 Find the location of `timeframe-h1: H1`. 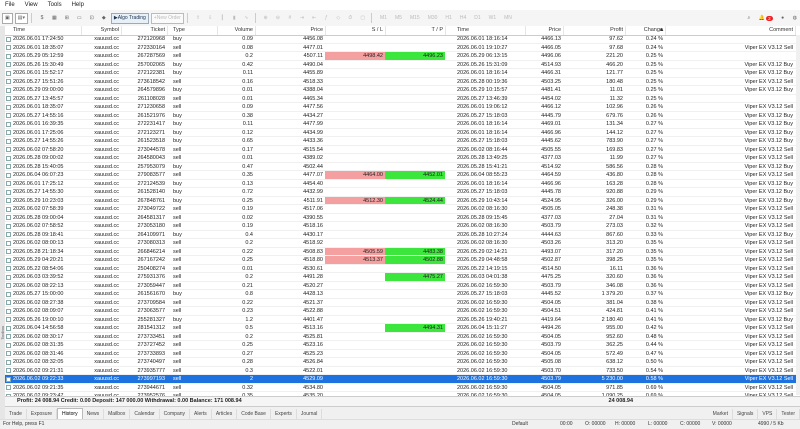

timeframe-h1: H1 is located at coordinates (448, 18).